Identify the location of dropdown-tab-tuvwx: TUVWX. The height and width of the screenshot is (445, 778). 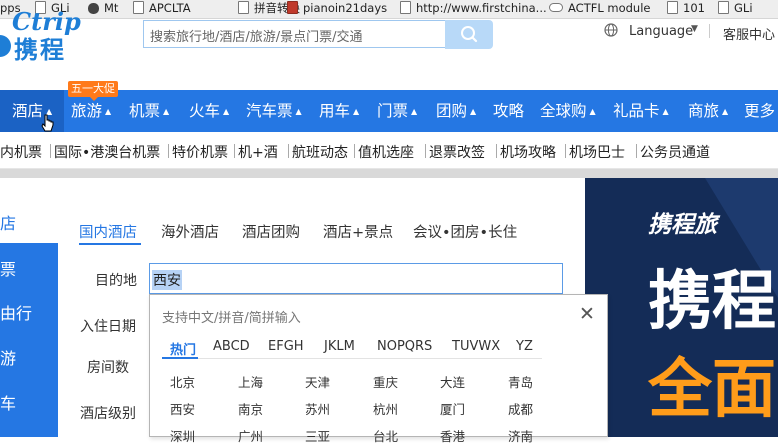
(476, 346).